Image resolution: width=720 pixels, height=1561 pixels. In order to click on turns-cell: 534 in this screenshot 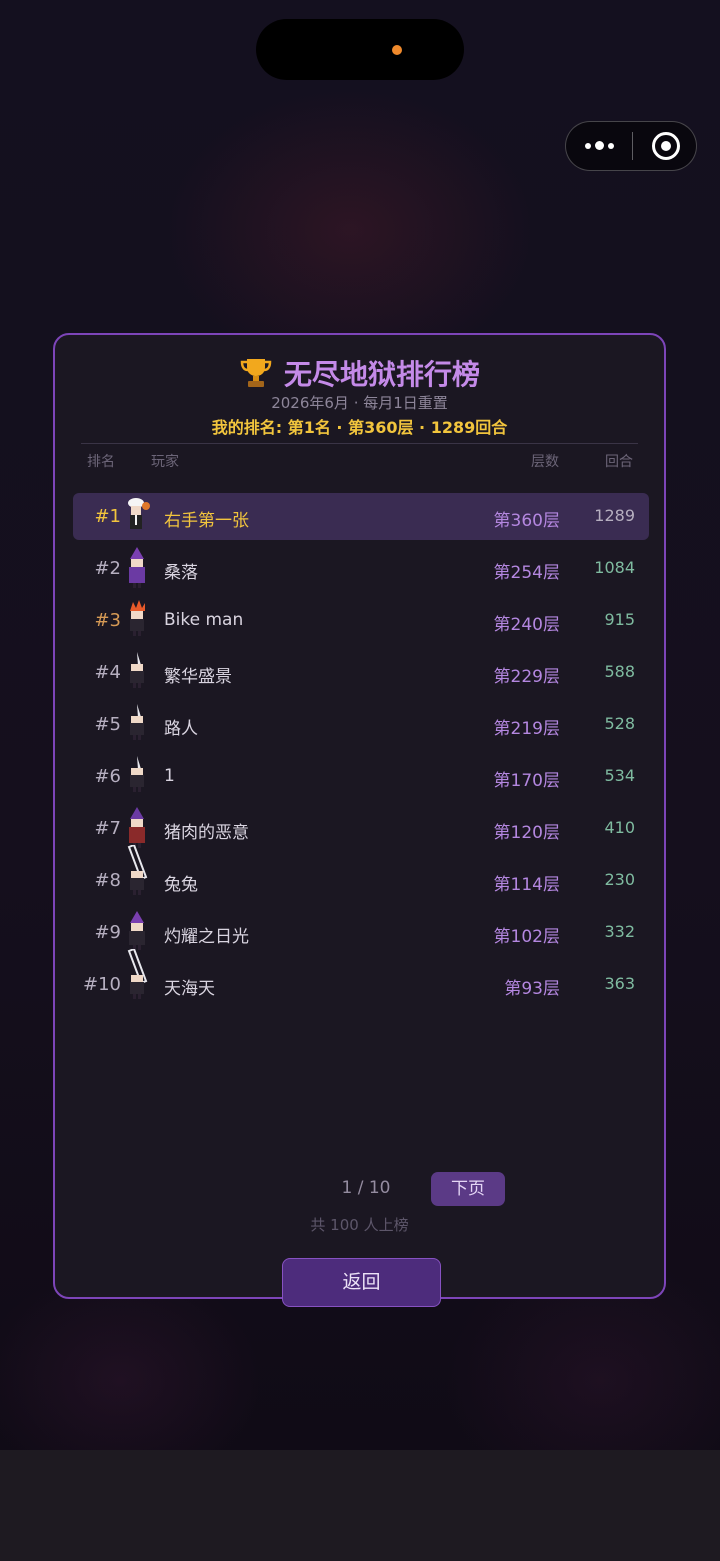, I will do `click(619, 775)`.